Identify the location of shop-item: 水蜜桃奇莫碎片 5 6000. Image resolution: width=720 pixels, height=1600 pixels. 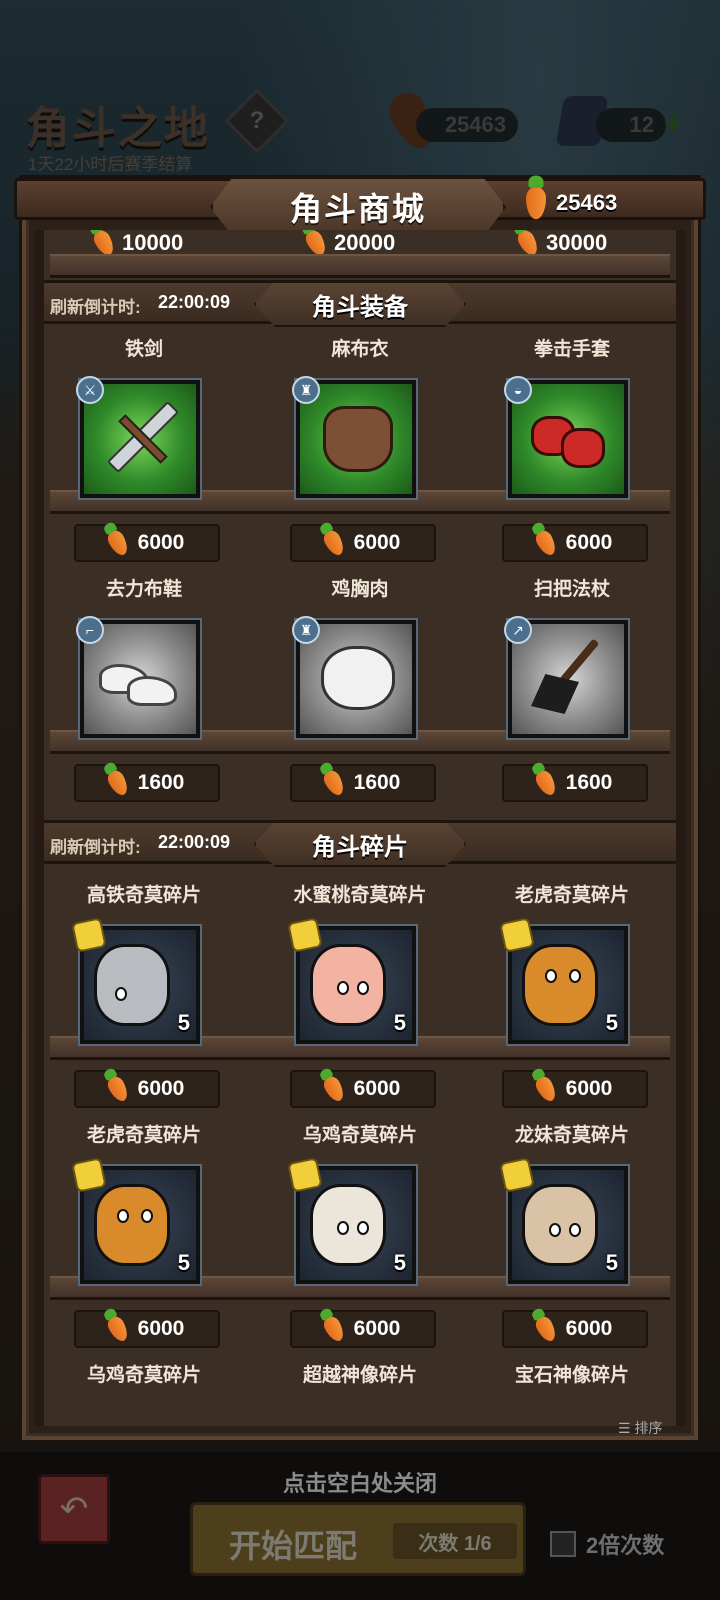
(360, 994).